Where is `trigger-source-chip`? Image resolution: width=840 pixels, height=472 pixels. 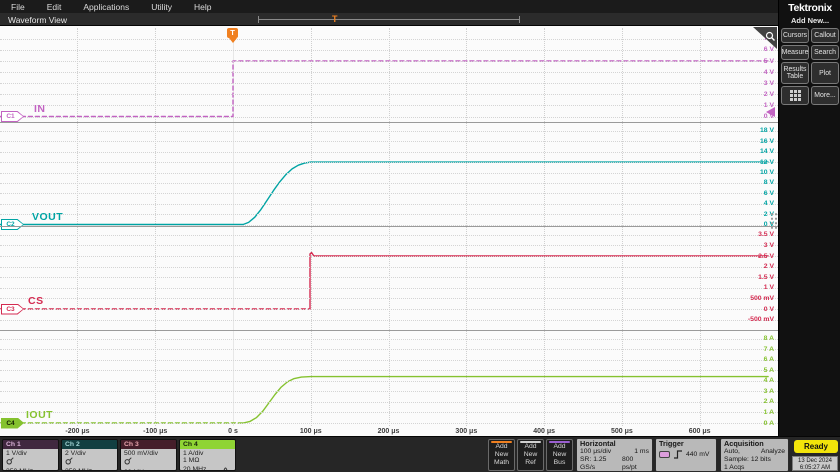
trigger-source-chip is located at coordinates (664, 454).